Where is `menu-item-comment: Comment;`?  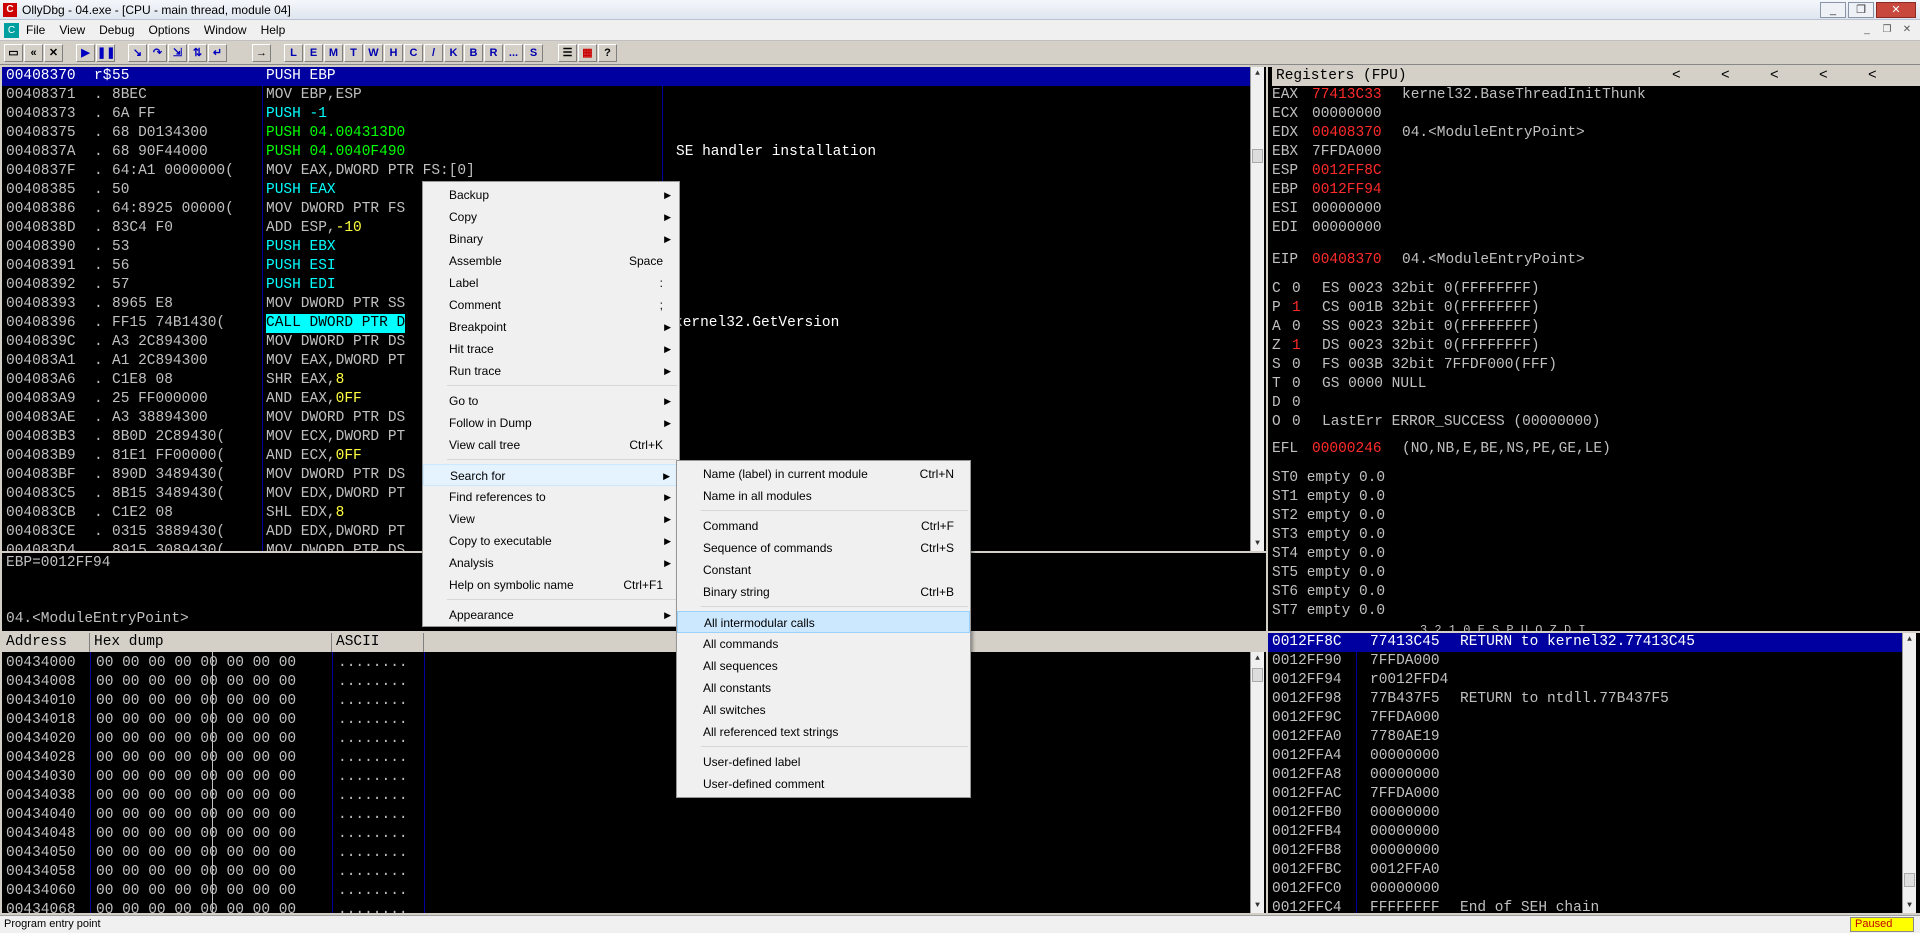 menu-item-comment: Comment; is located at coordinates (551, 305).